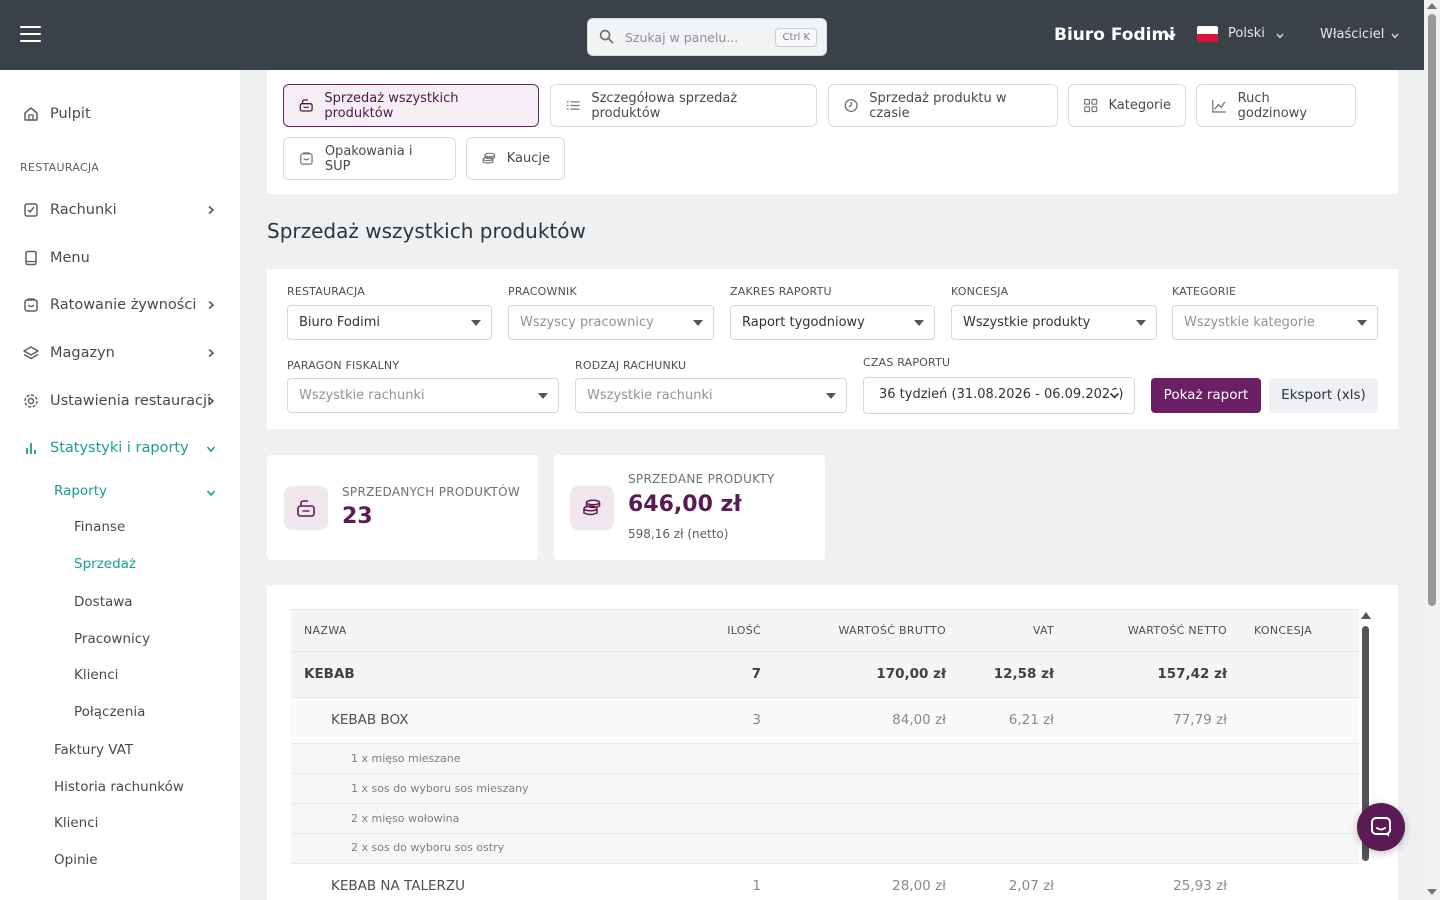  I want to click on report-time-select: 36 tydzień (31.08.2026 - 06.09.2026), so click(999, 395).